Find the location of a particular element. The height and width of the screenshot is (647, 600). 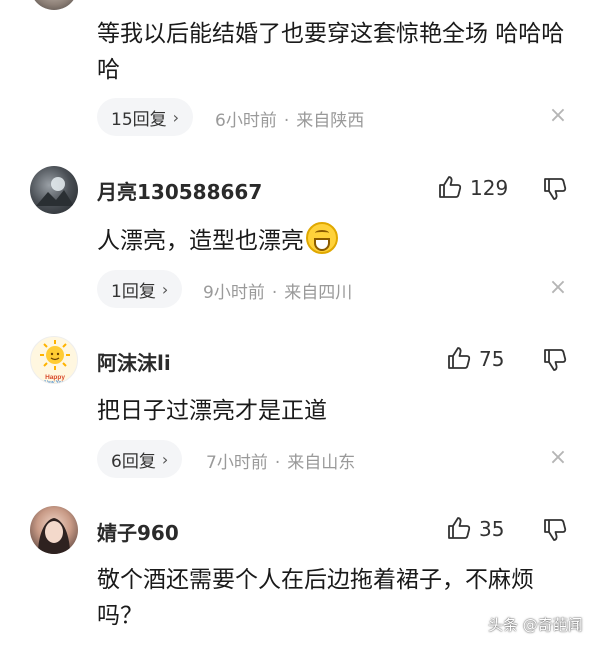

comment-text: 人漂亮，造型也漂亮 is located at coordinates (337, 240).